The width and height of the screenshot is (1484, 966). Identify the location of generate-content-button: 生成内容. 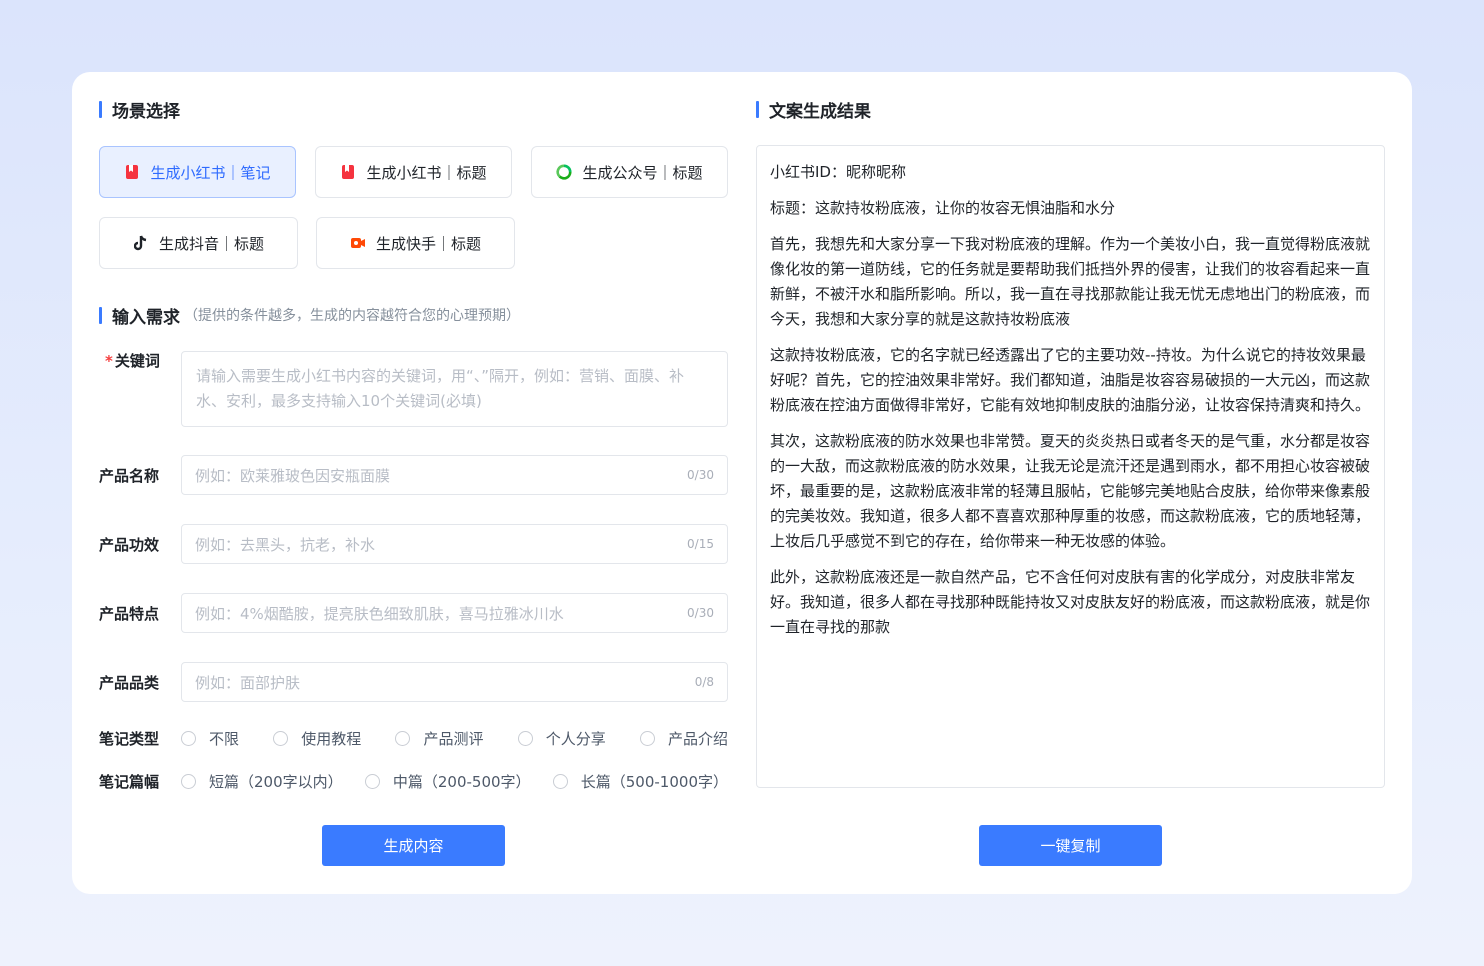
(413, 845).